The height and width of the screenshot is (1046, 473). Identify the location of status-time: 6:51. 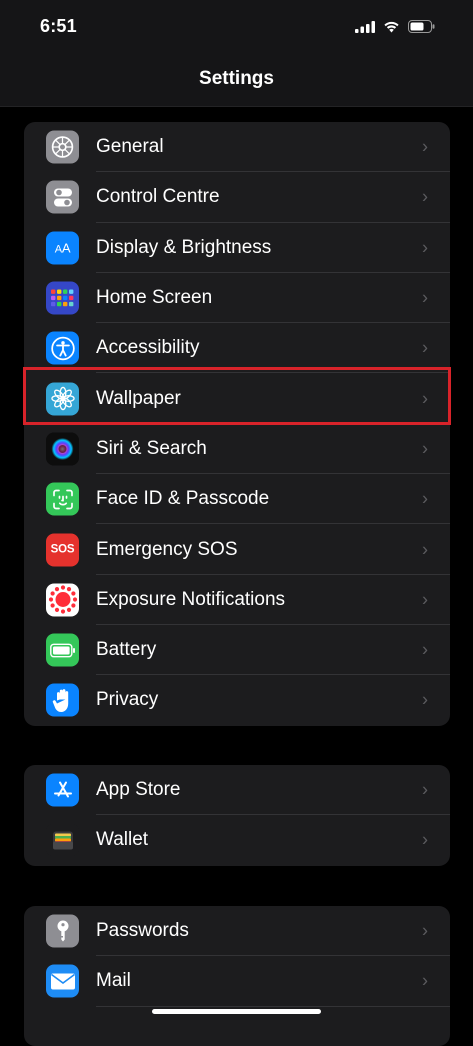
(58, 26).